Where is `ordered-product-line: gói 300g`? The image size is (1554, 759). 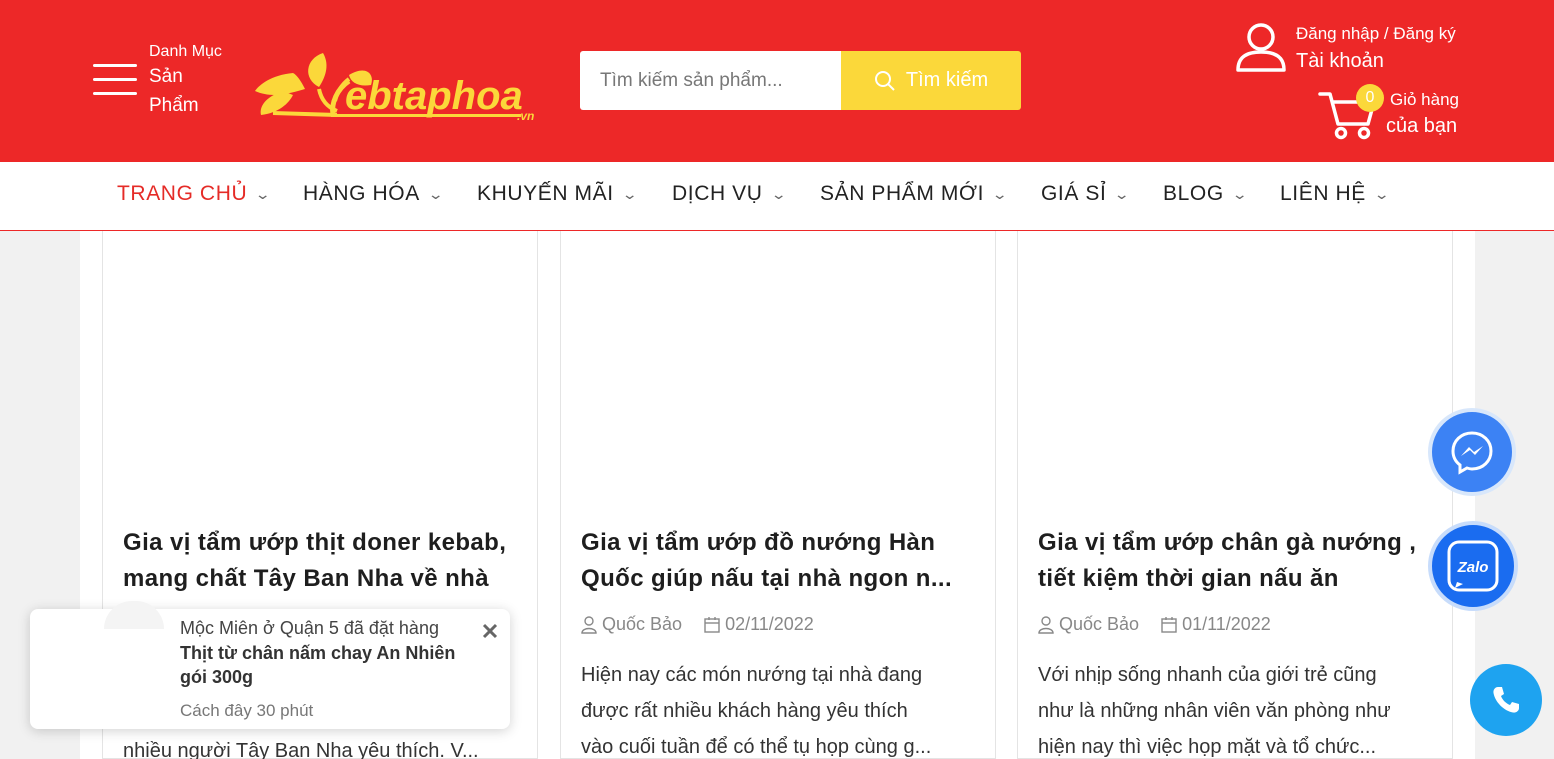 ordered-product-line: gói 300g is located at coordinates (217, 677).